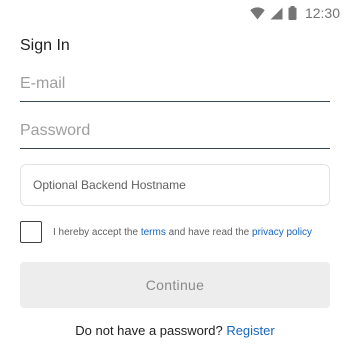 The width and height of the screenshot is (350, 357). Describe the element at coordinates (322, 13) in the screenshot. I see `status-time: 12:30` at that location.